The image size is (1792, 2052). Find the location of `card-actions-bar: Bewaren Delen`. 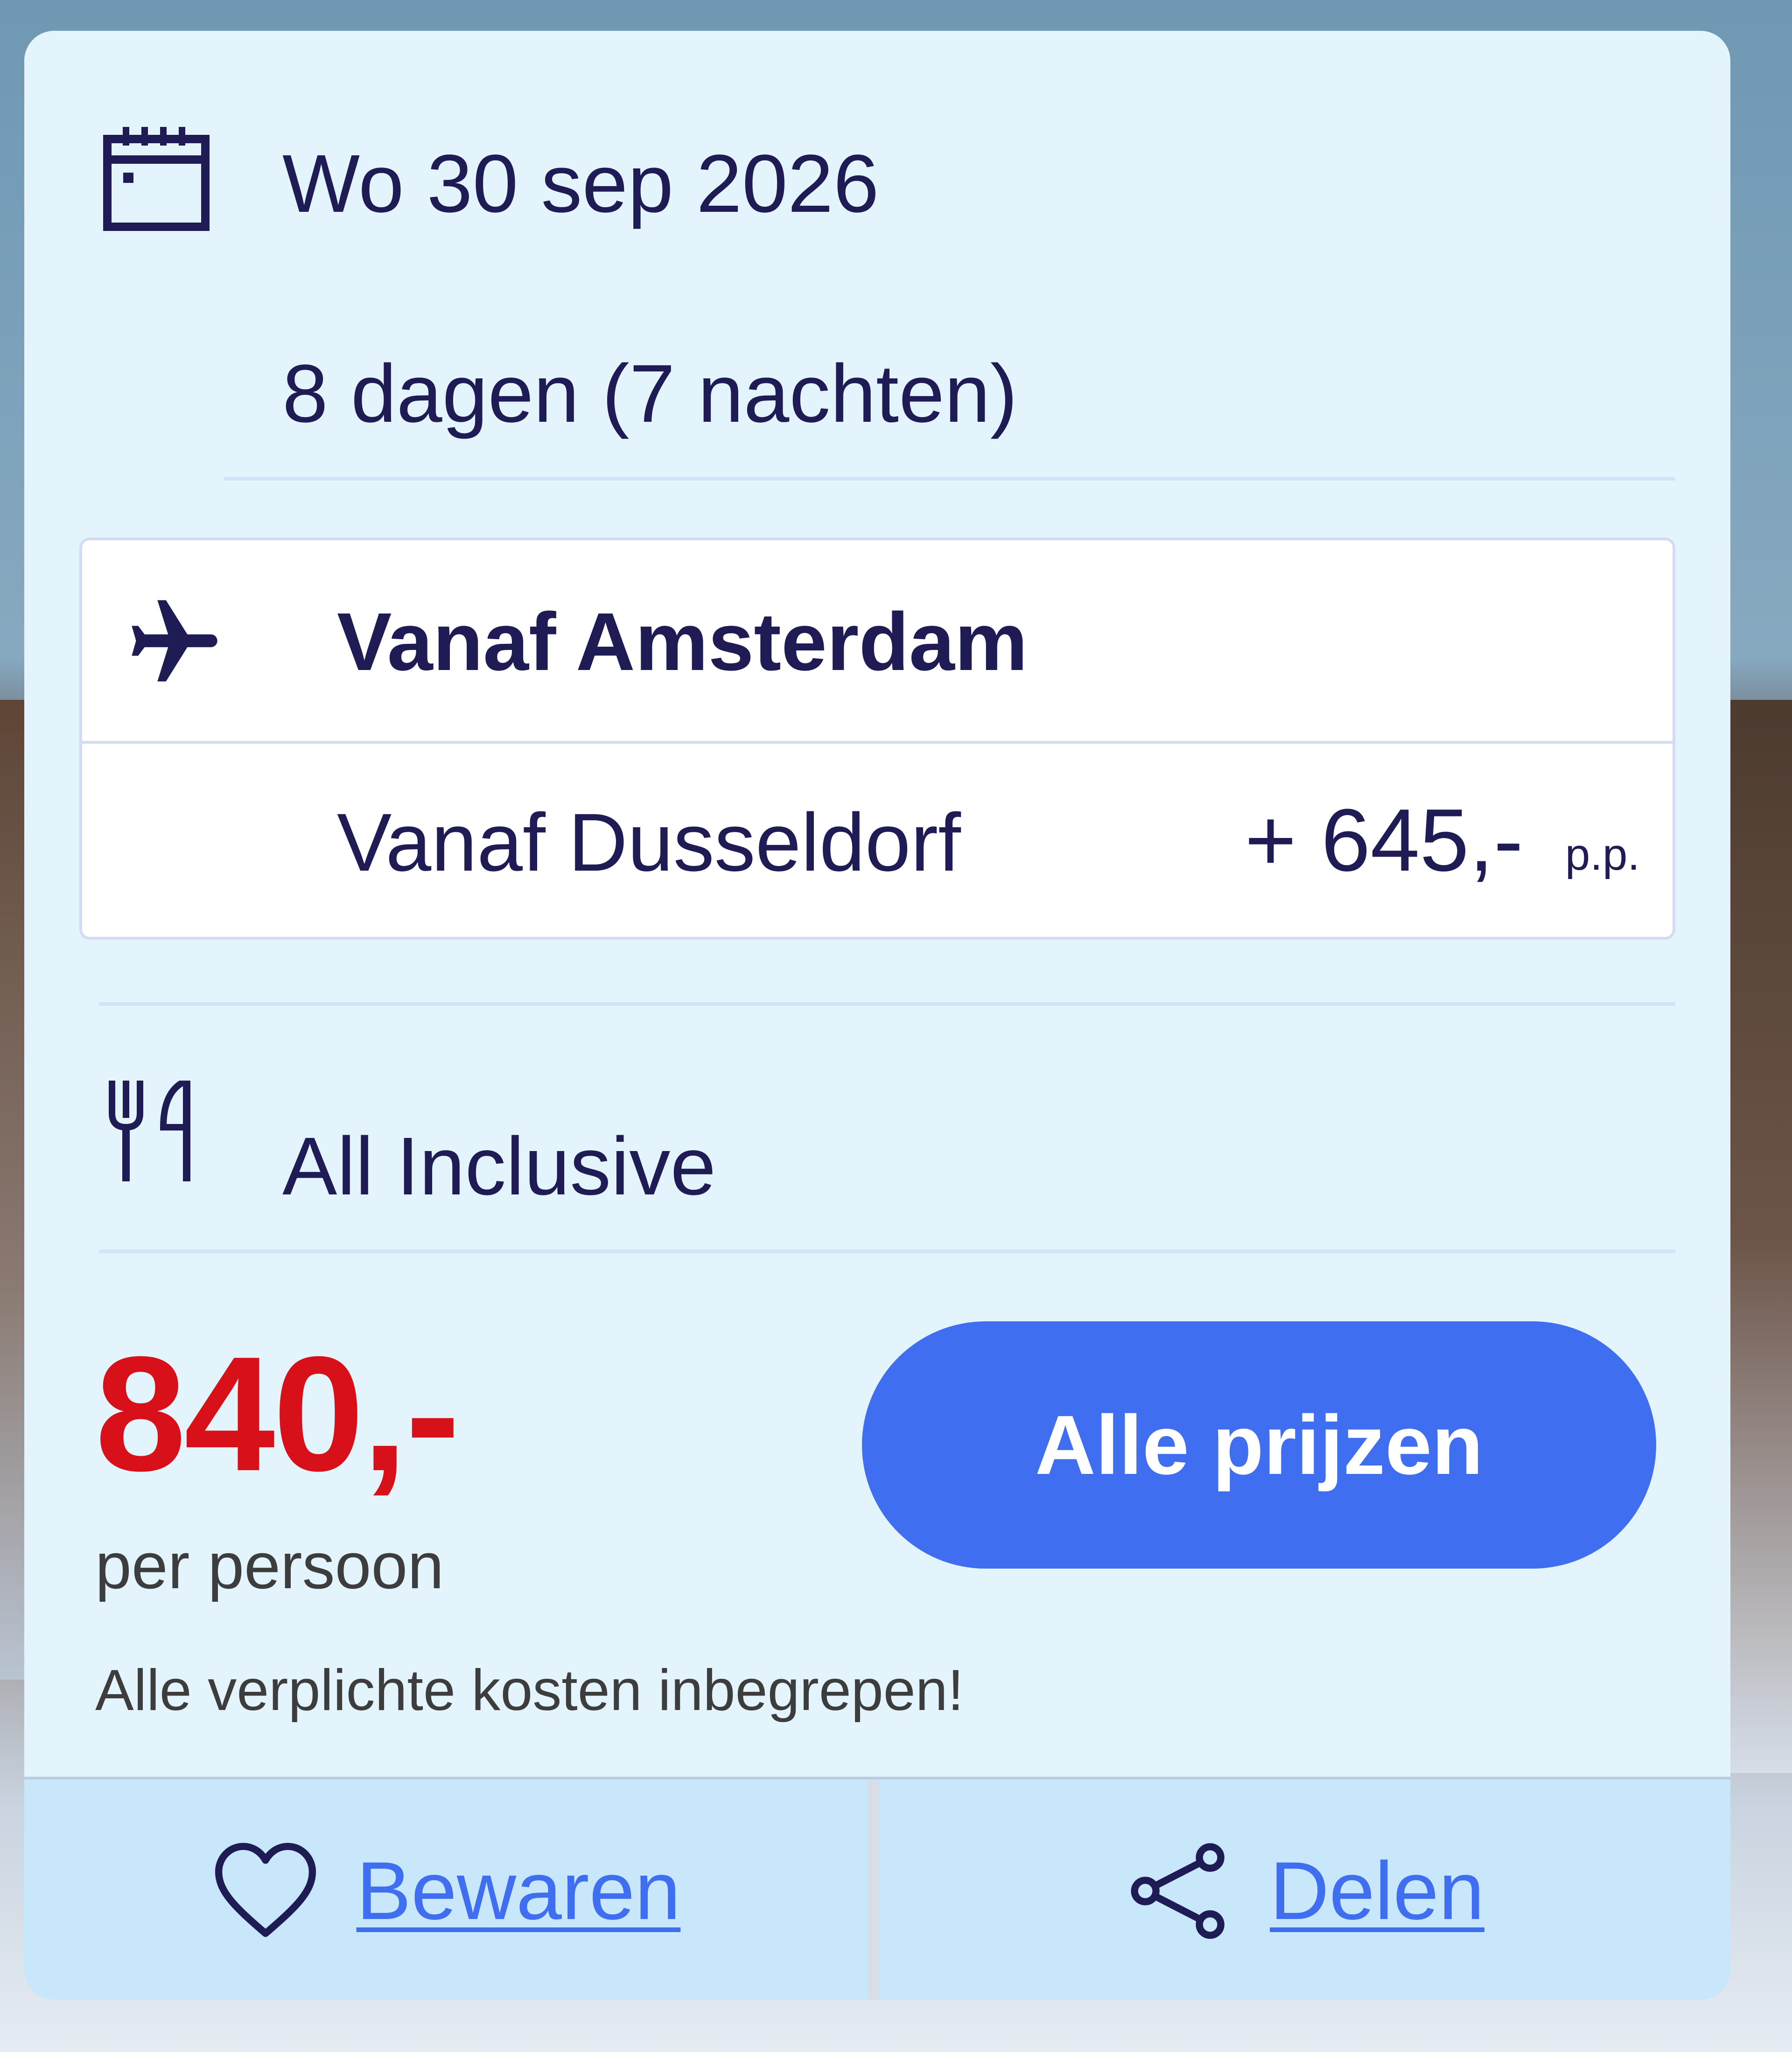

card-actions-bar: Bewaren Delen is located at coordinates (877, 1888).